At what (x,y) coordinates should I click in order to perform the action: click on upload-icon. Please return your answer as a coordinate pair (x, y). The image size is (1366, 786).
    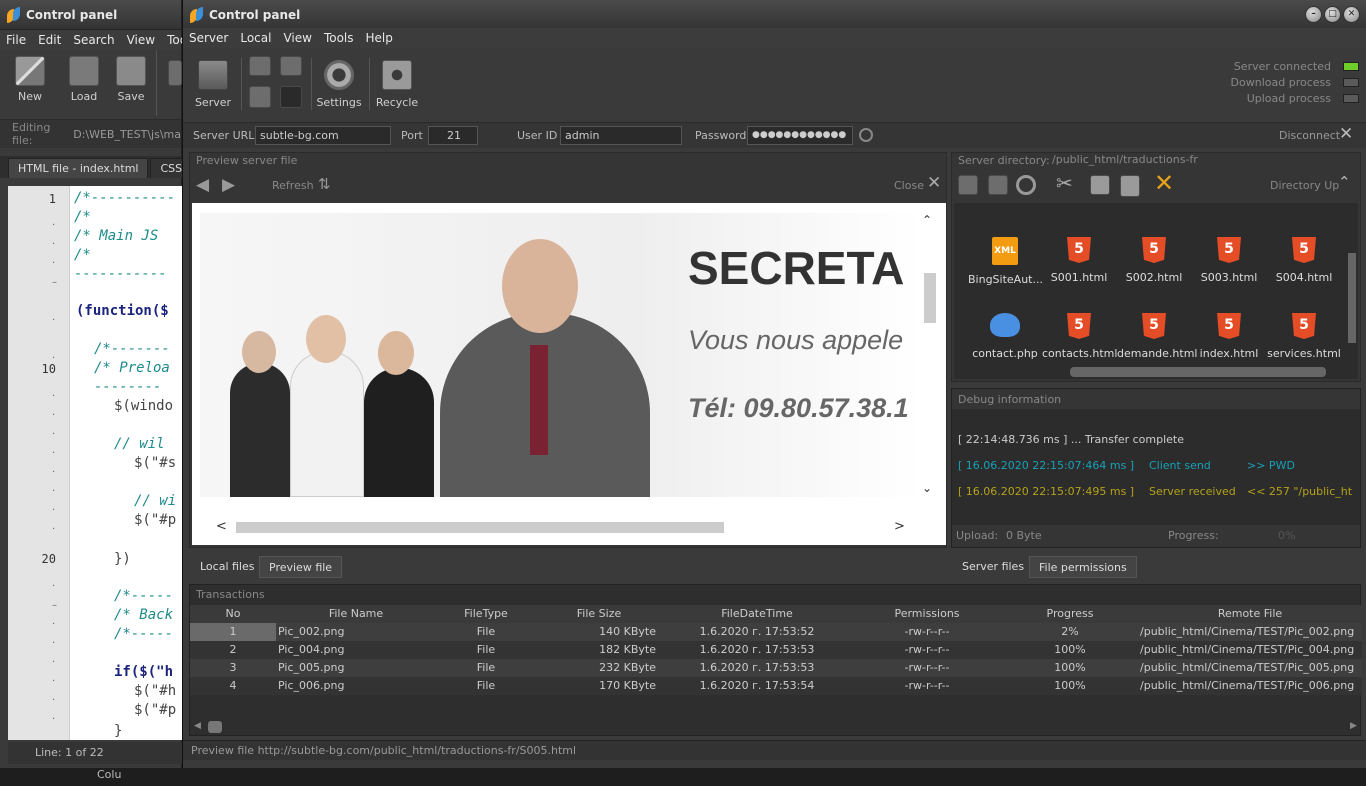
    Looking at the image, I should click on (291, 66).